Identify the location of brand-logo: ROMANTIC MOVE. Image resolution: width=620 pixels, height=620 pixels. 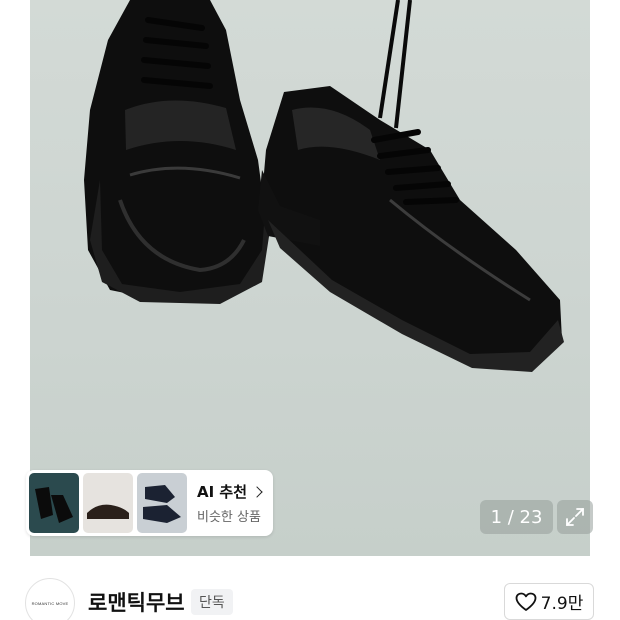
(50, 599).